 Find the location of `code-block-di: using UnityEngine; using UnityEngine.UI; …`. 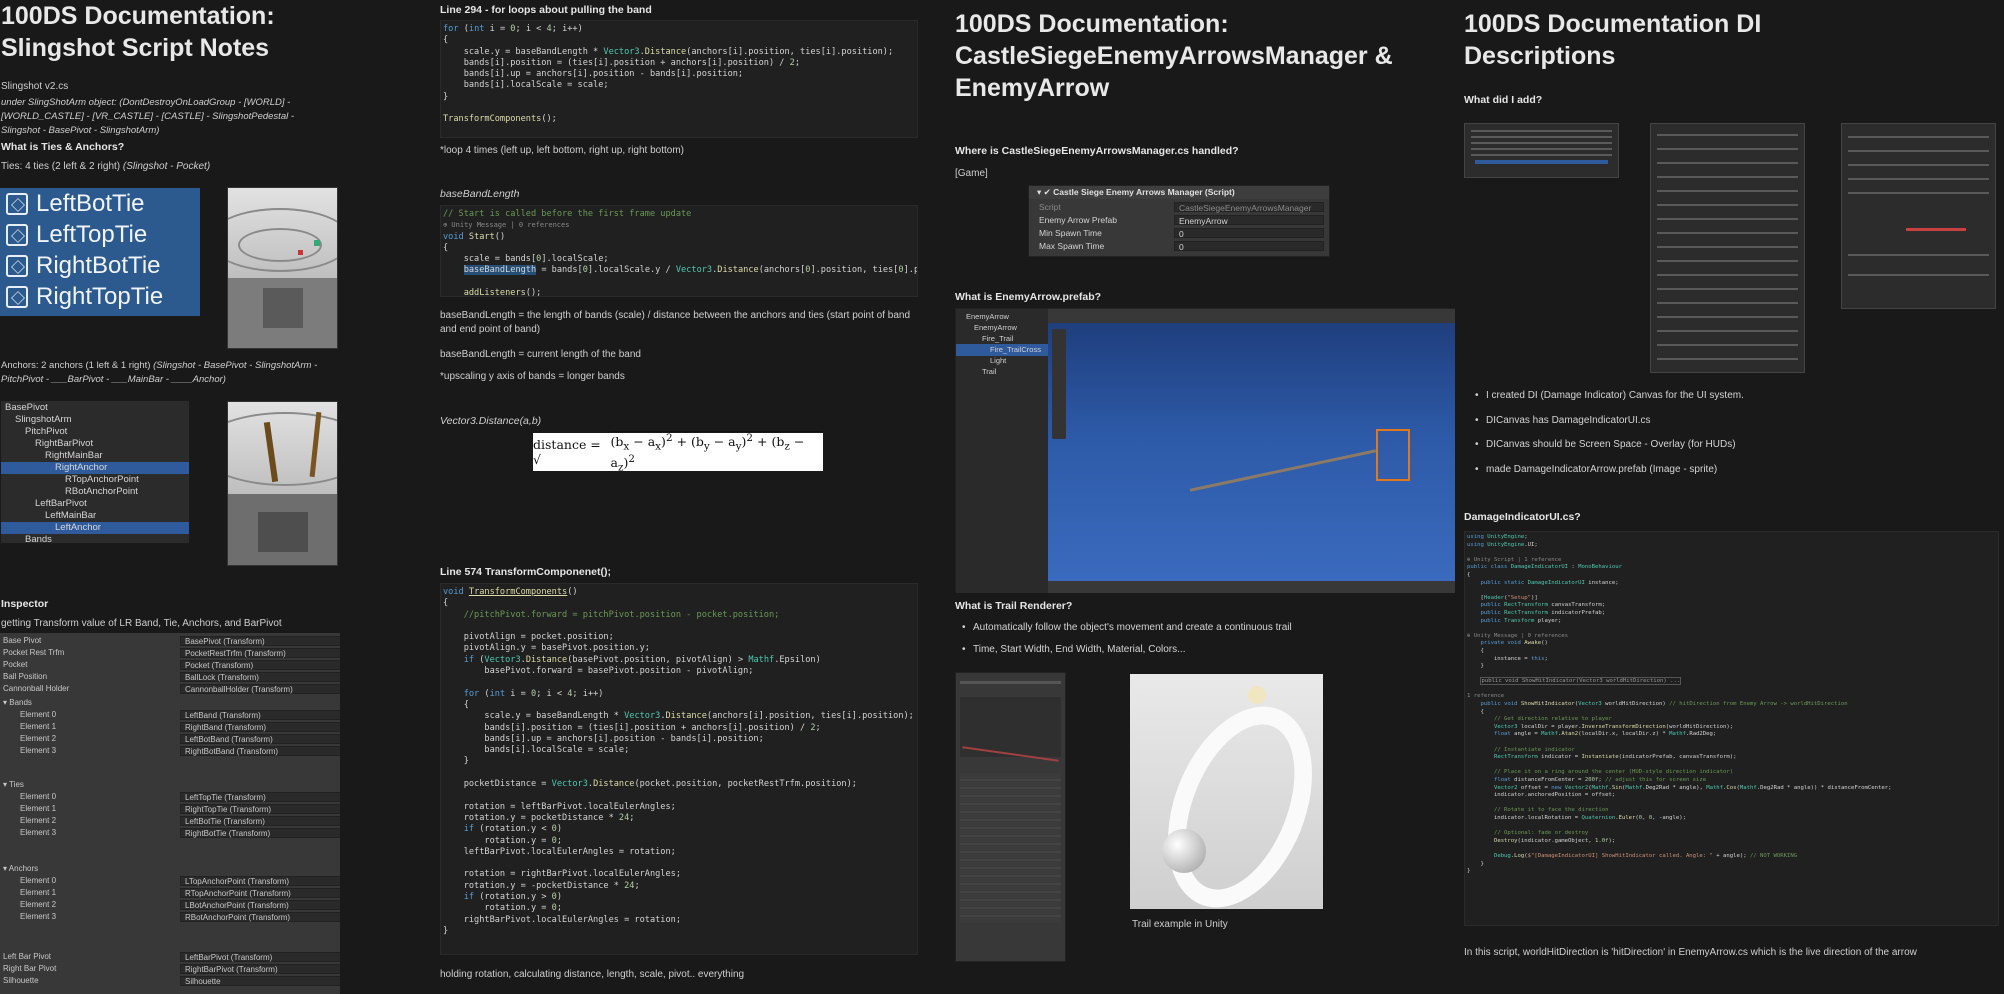

code-block-di: using UnityEngine; using UnityEngine.UI; … is located at coordinates (1731, 728).